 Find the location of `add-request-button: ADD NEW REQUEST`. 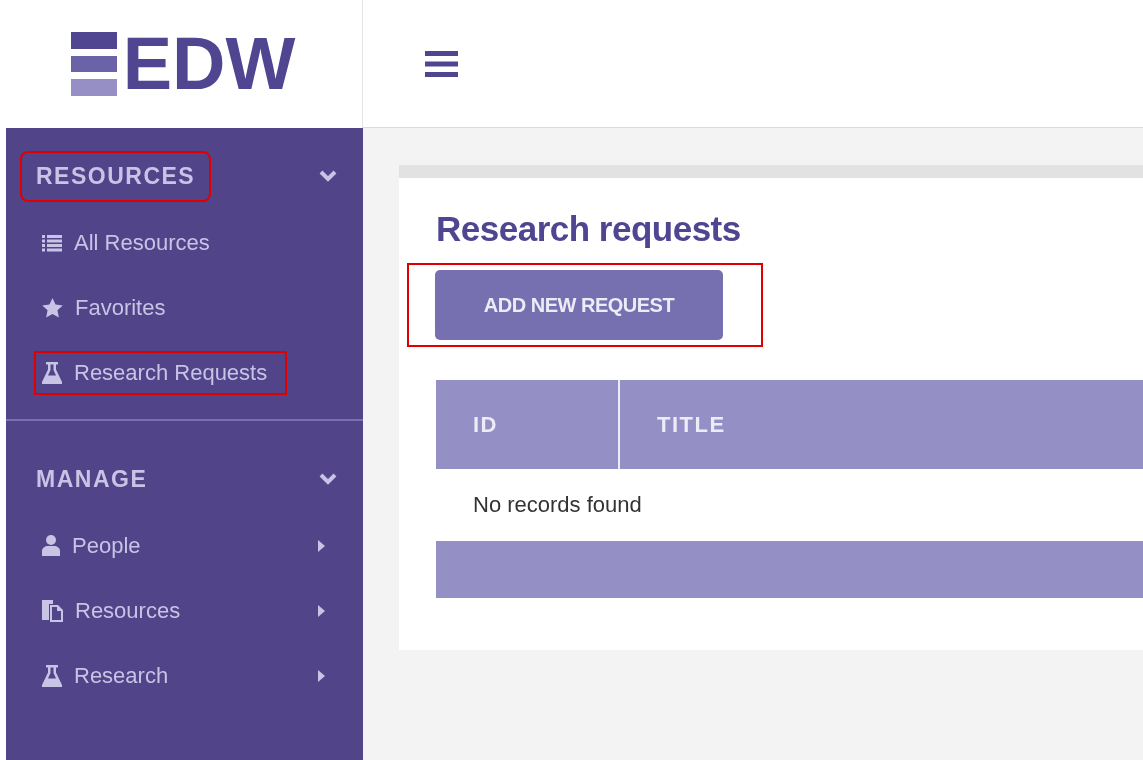

add-request-button: ADD NEW REQUEST is located at coordinates (579, 305).